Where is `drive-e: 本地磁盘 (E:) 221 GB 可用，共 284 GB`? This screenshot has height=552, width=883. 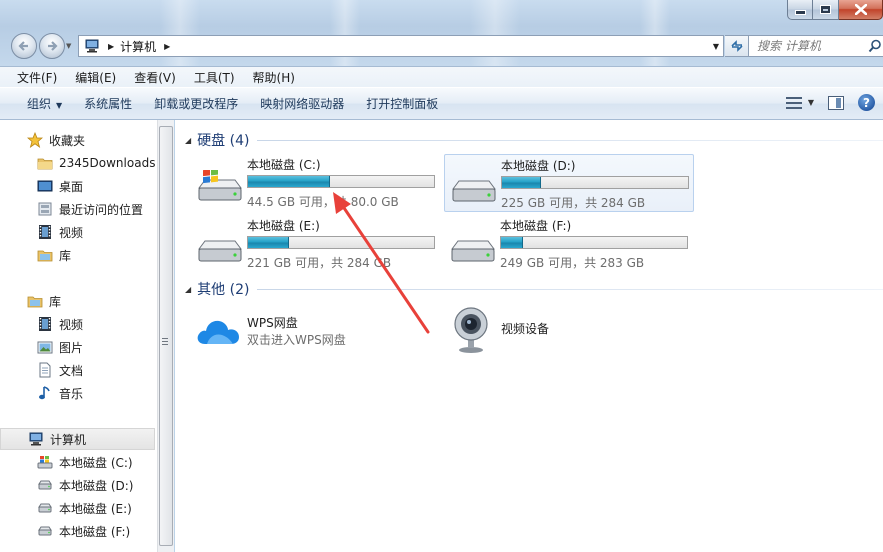 drive-e: 本地磁盘 (E:) 221 GB 可用，共 284 GB is located at coordinates (316, 244).